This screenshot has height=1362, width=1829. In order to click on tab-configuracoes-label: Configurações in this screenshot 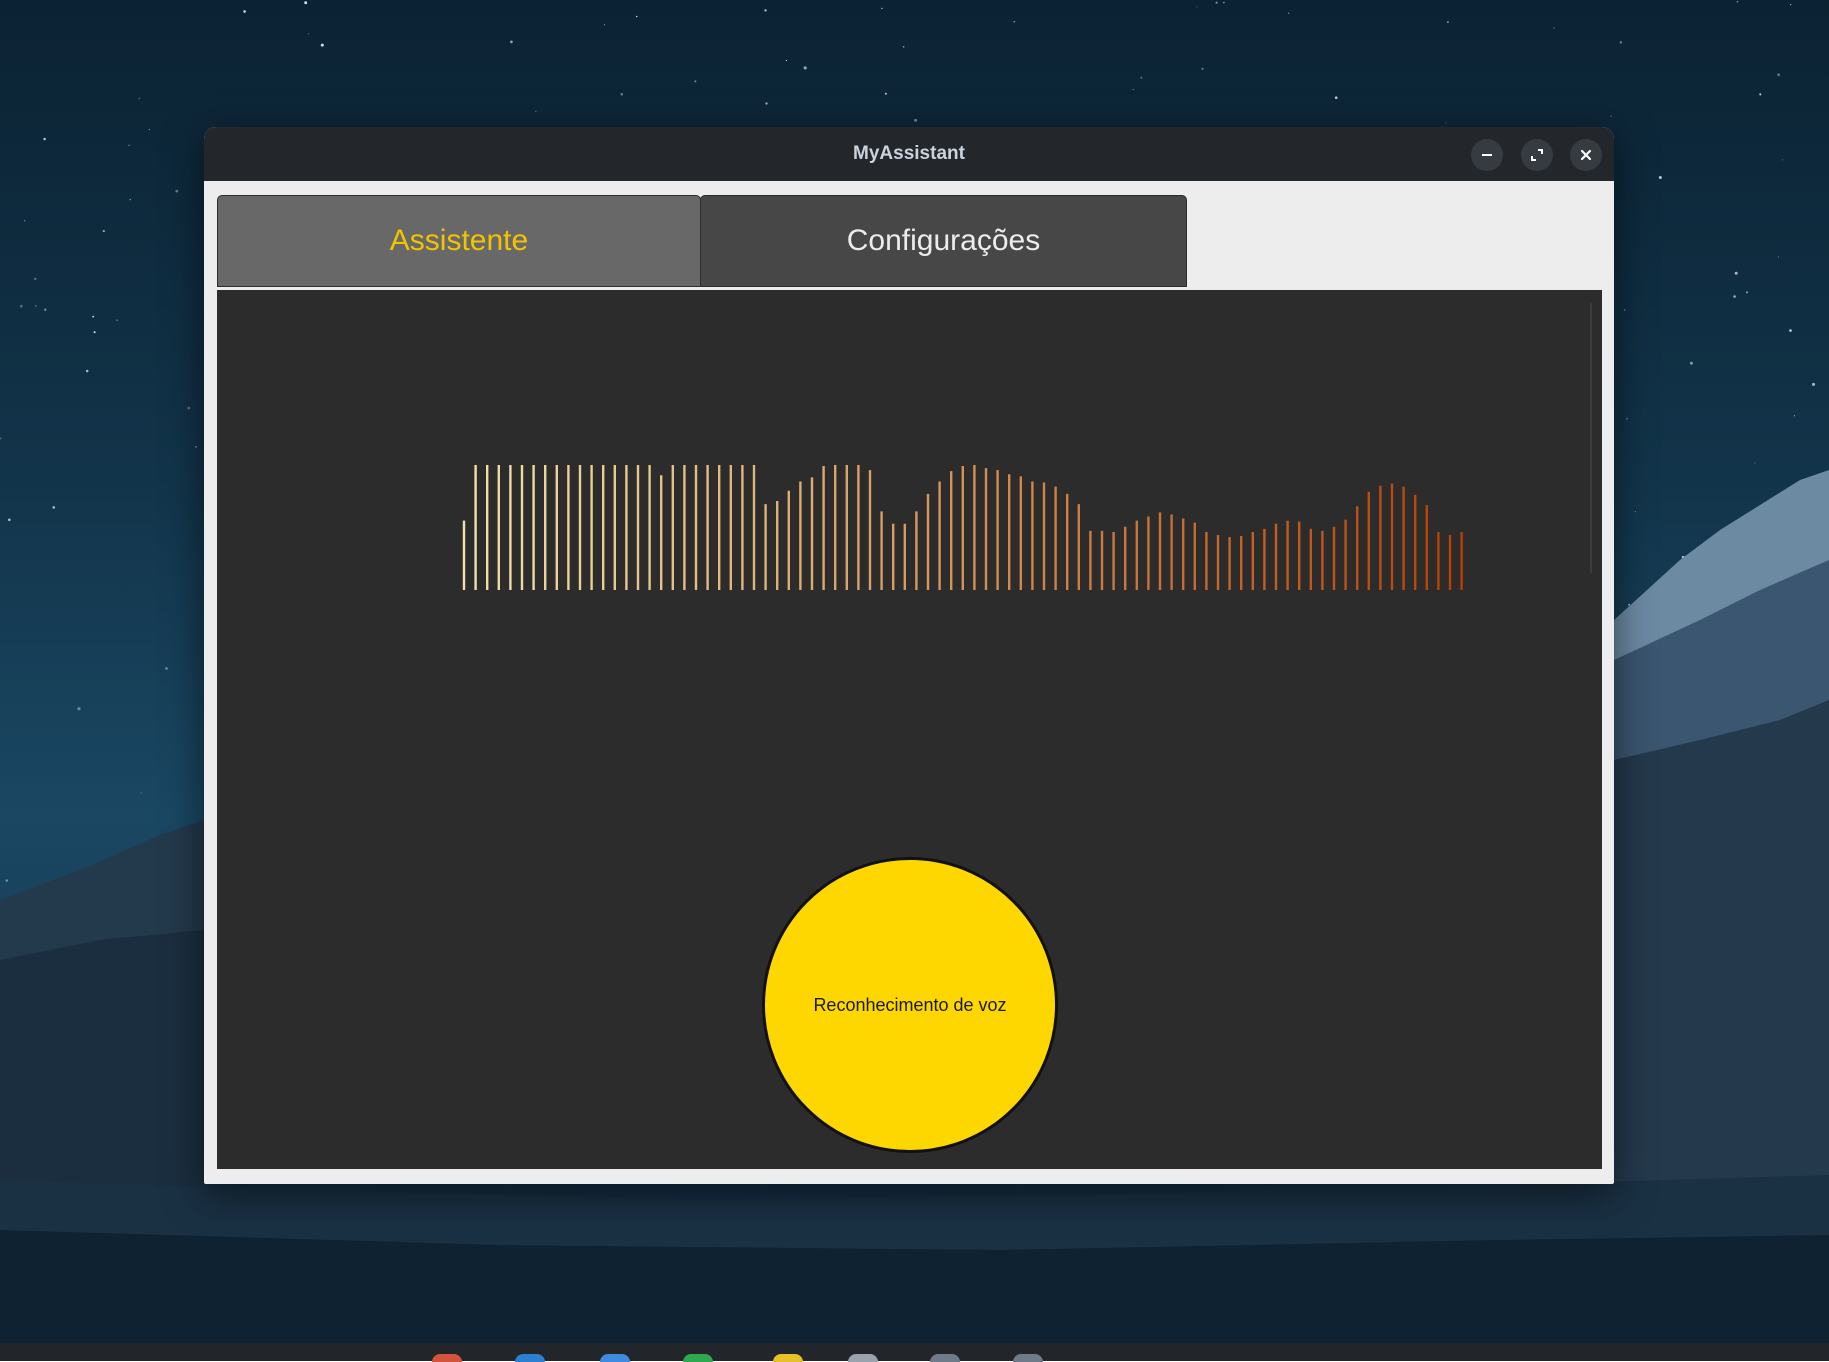, I will do `click(943, 240)`.